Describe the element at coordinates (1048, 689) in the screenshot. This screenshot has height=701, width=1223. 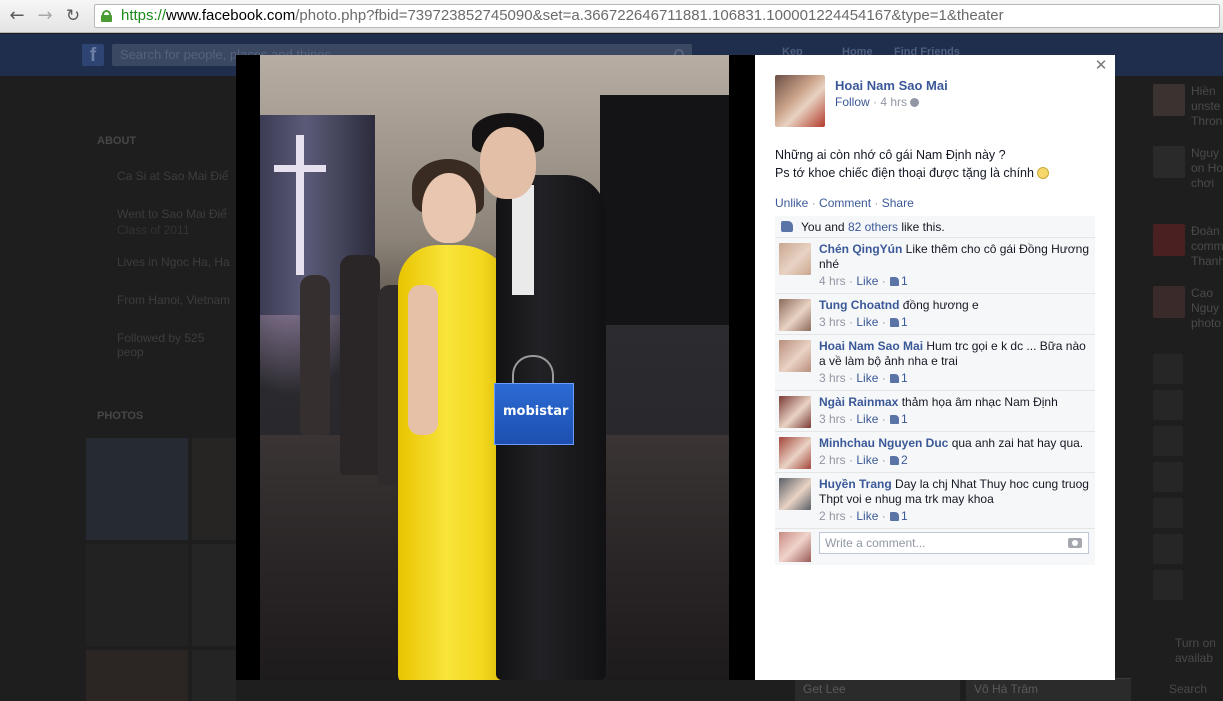
I see `chat-tab: Võ Hà Trâm` at that location.